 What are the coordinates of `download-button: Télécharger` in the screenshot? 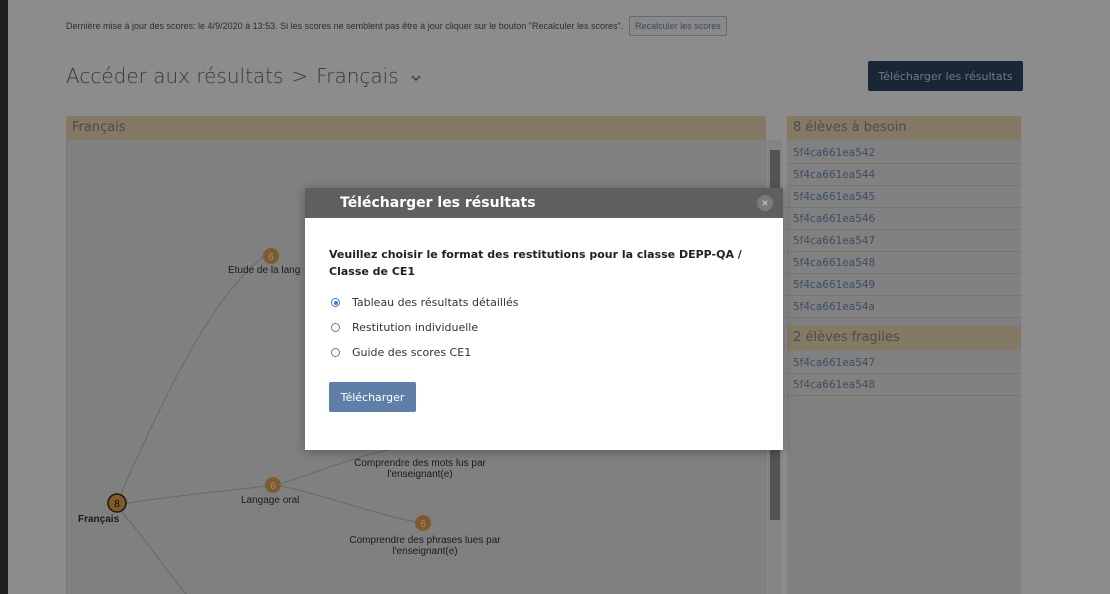 It's located at (372, 397).